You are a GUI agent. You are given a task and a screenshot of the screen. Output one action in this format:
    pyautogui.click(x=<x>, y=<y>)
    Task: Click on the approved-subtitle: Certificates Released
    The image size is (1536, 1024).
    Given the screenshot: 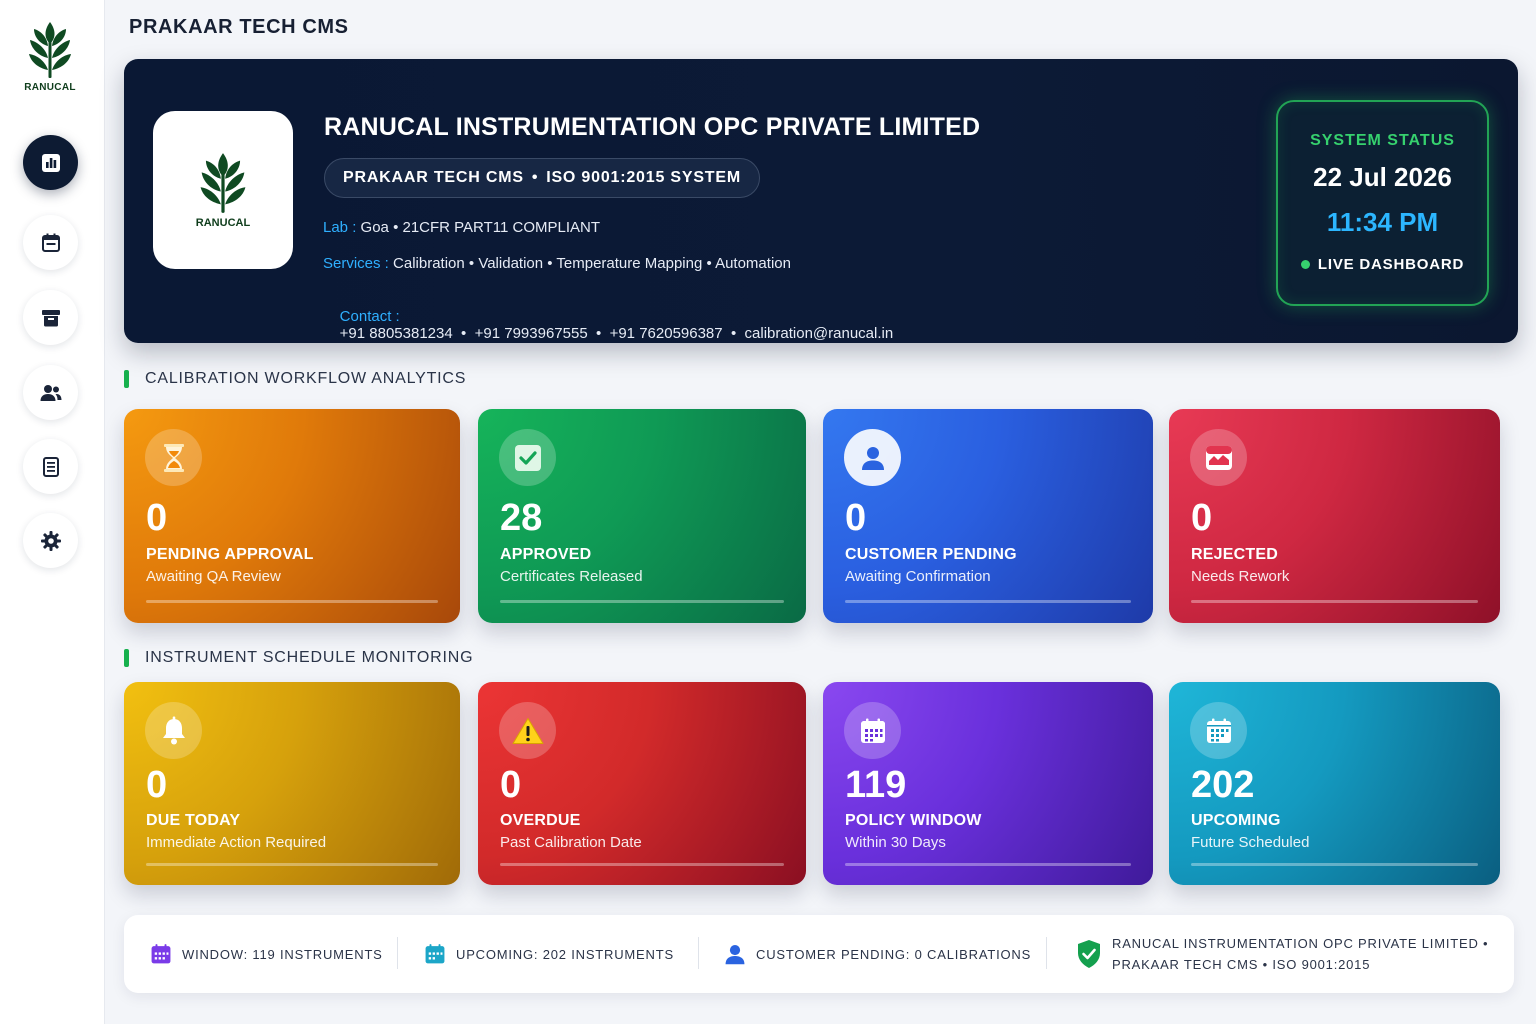 What is the action you would take?
    pyautogui.click(x=571, y=576)
    